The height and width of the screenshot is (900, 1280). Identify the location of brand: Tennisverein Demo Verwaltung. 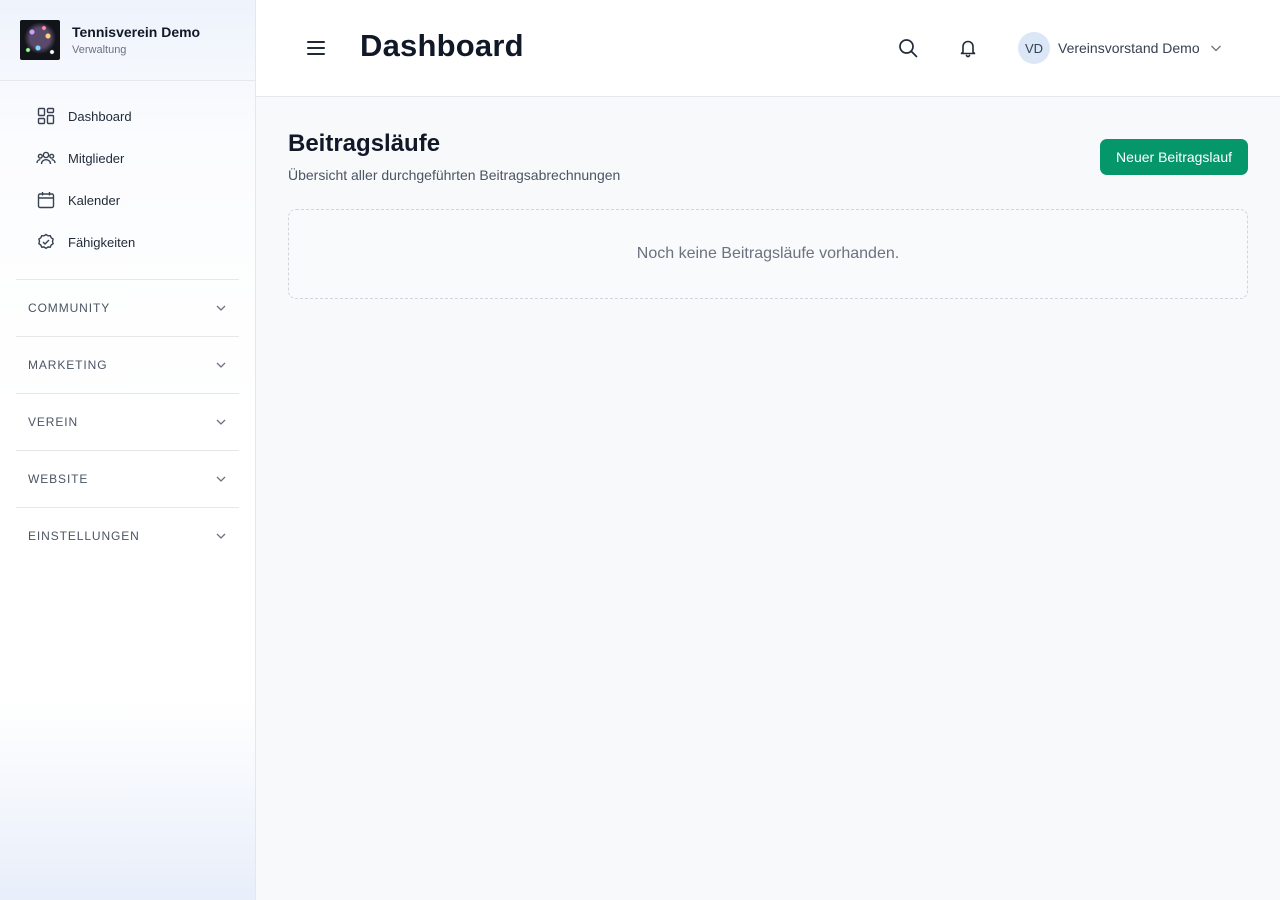
(127, 40).